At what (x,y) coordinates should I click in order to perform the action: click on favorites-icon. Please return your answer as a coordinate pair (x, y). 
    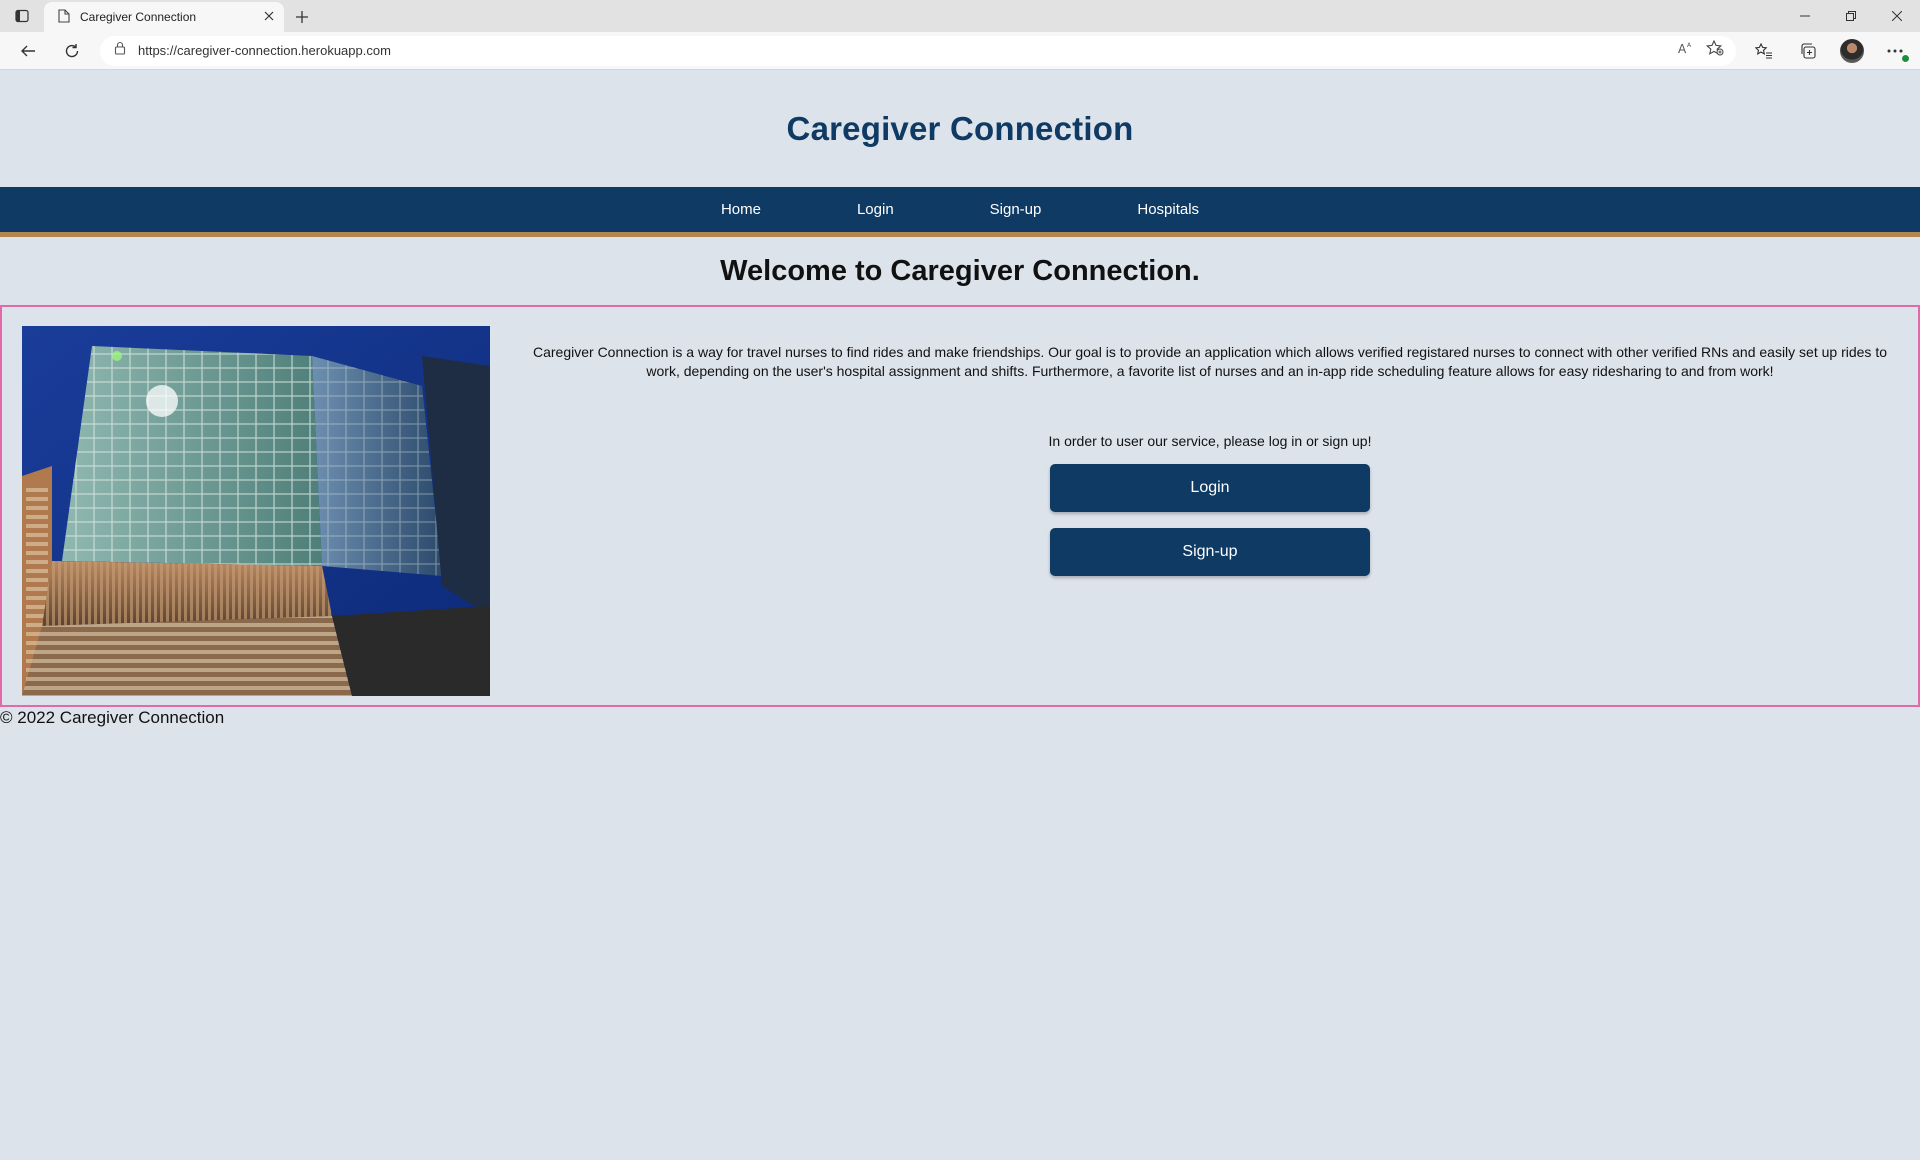
    Looking at the image, I should click on (1764, 51).